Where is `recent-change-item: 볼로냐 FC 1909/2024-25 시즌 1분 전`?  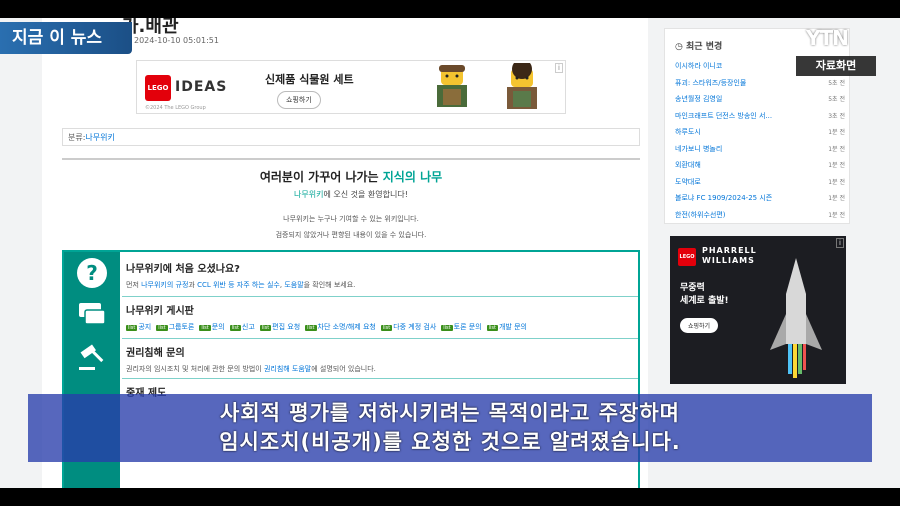
recent-change-item: 볼로냐 FC 1909/2024-25 시즌 1분 전 is located at coordinates (760, 201).